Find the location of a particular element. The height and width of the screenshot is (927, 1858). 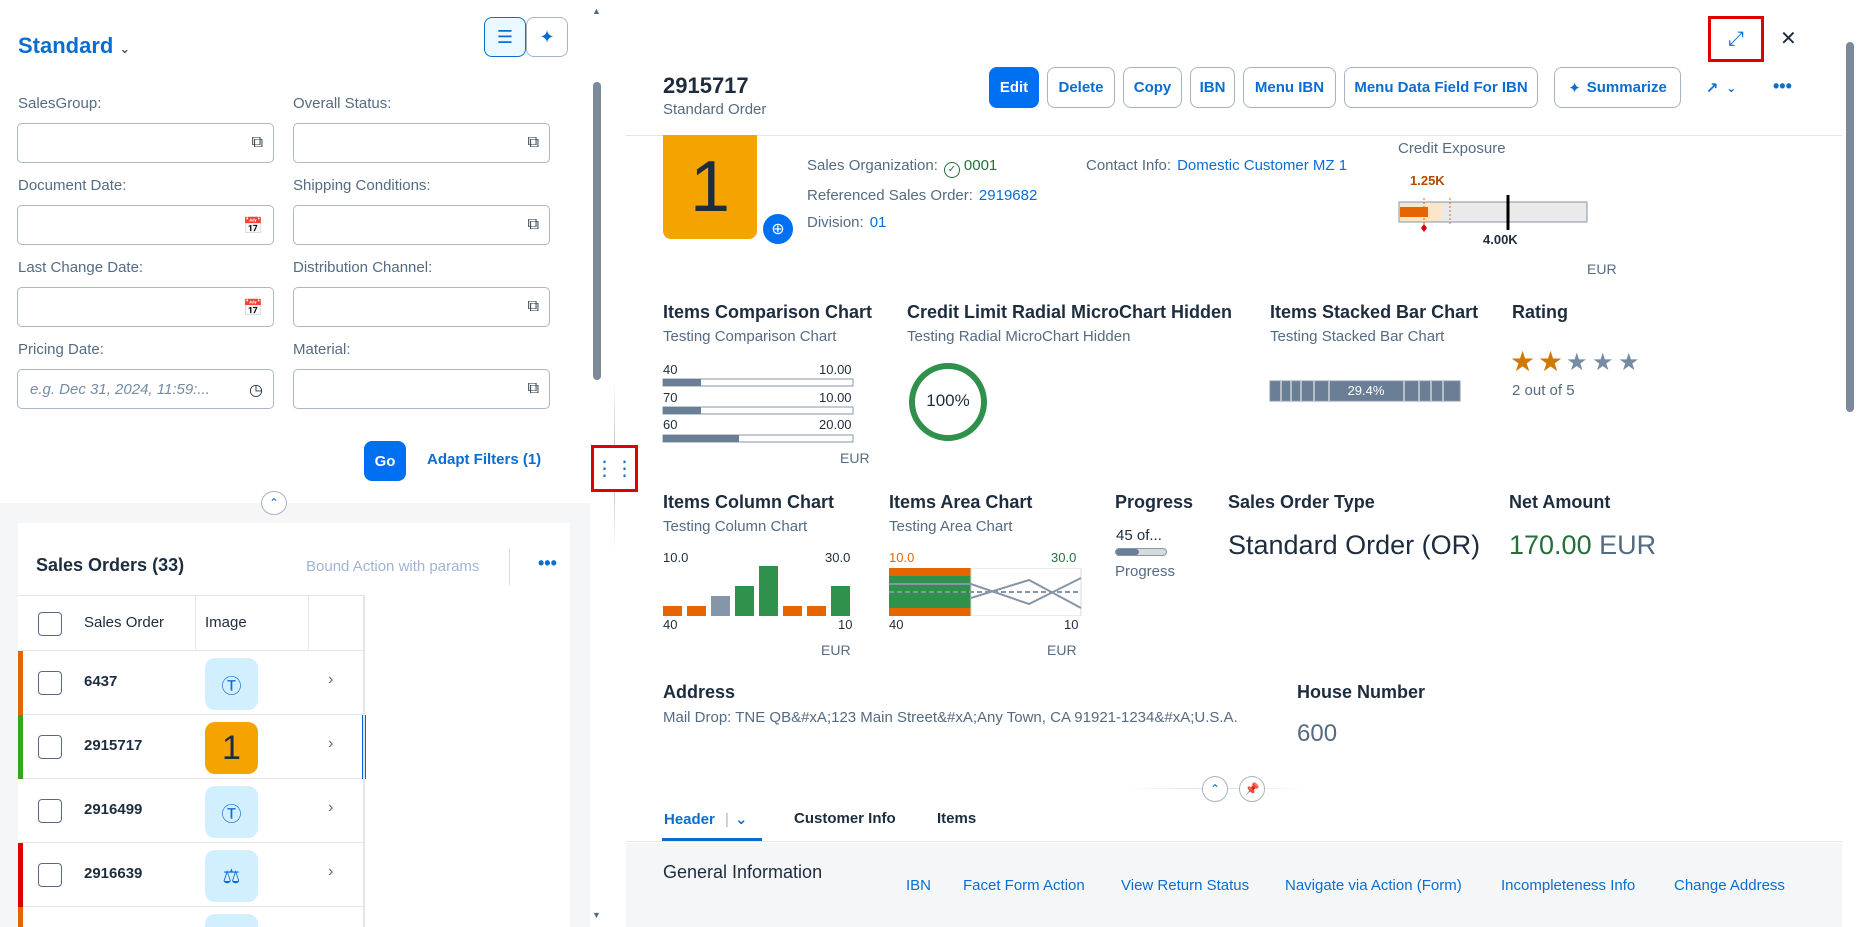

ibn-link: IBN is located at coordinates (918, 885).